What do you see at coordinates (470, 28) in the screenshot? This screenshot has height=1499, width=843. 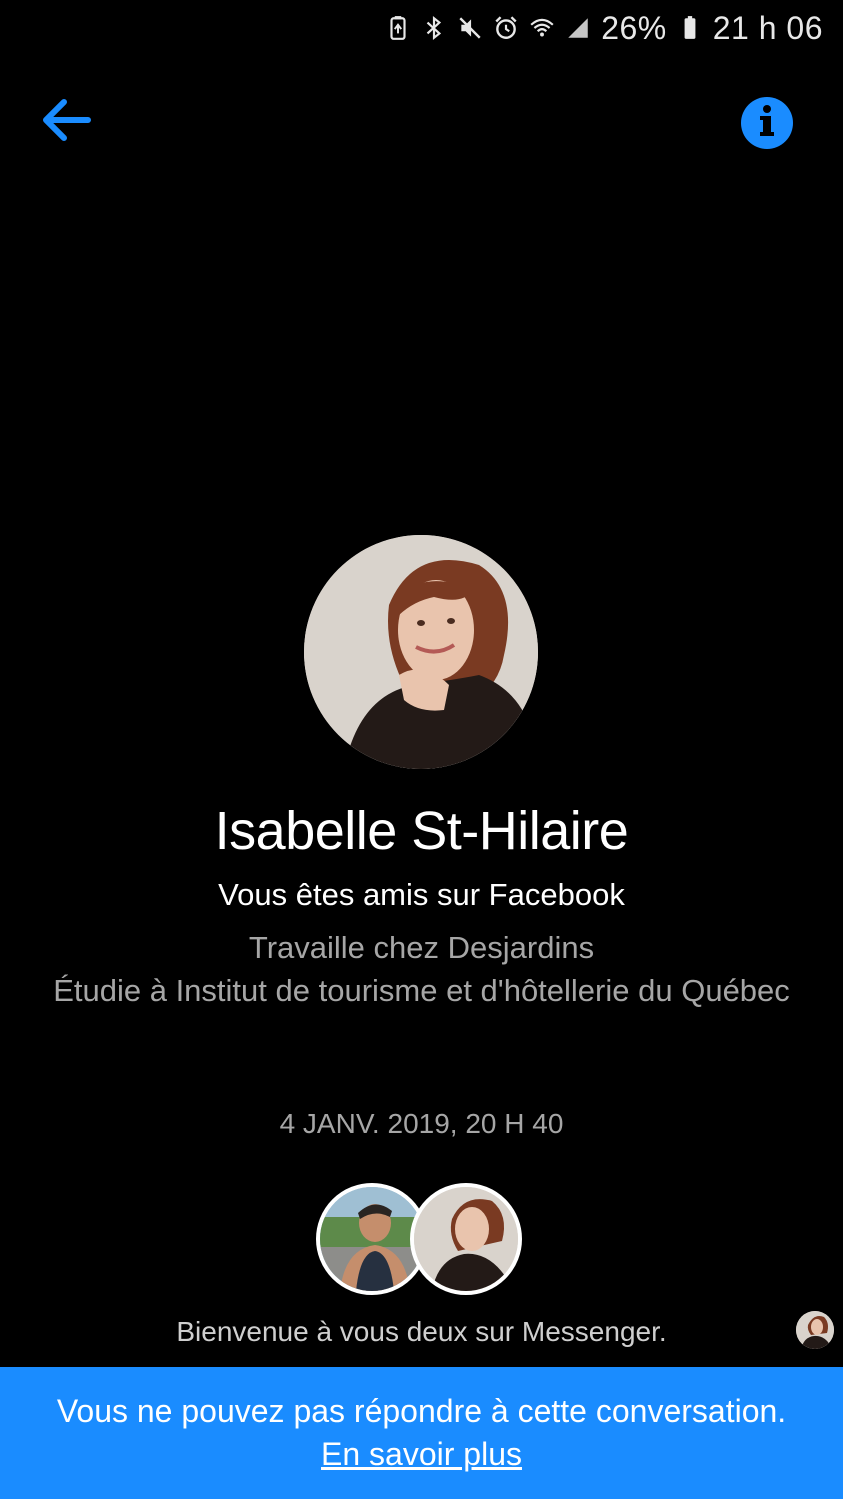 I see `mute-icon` at bounding box center [470, 28].